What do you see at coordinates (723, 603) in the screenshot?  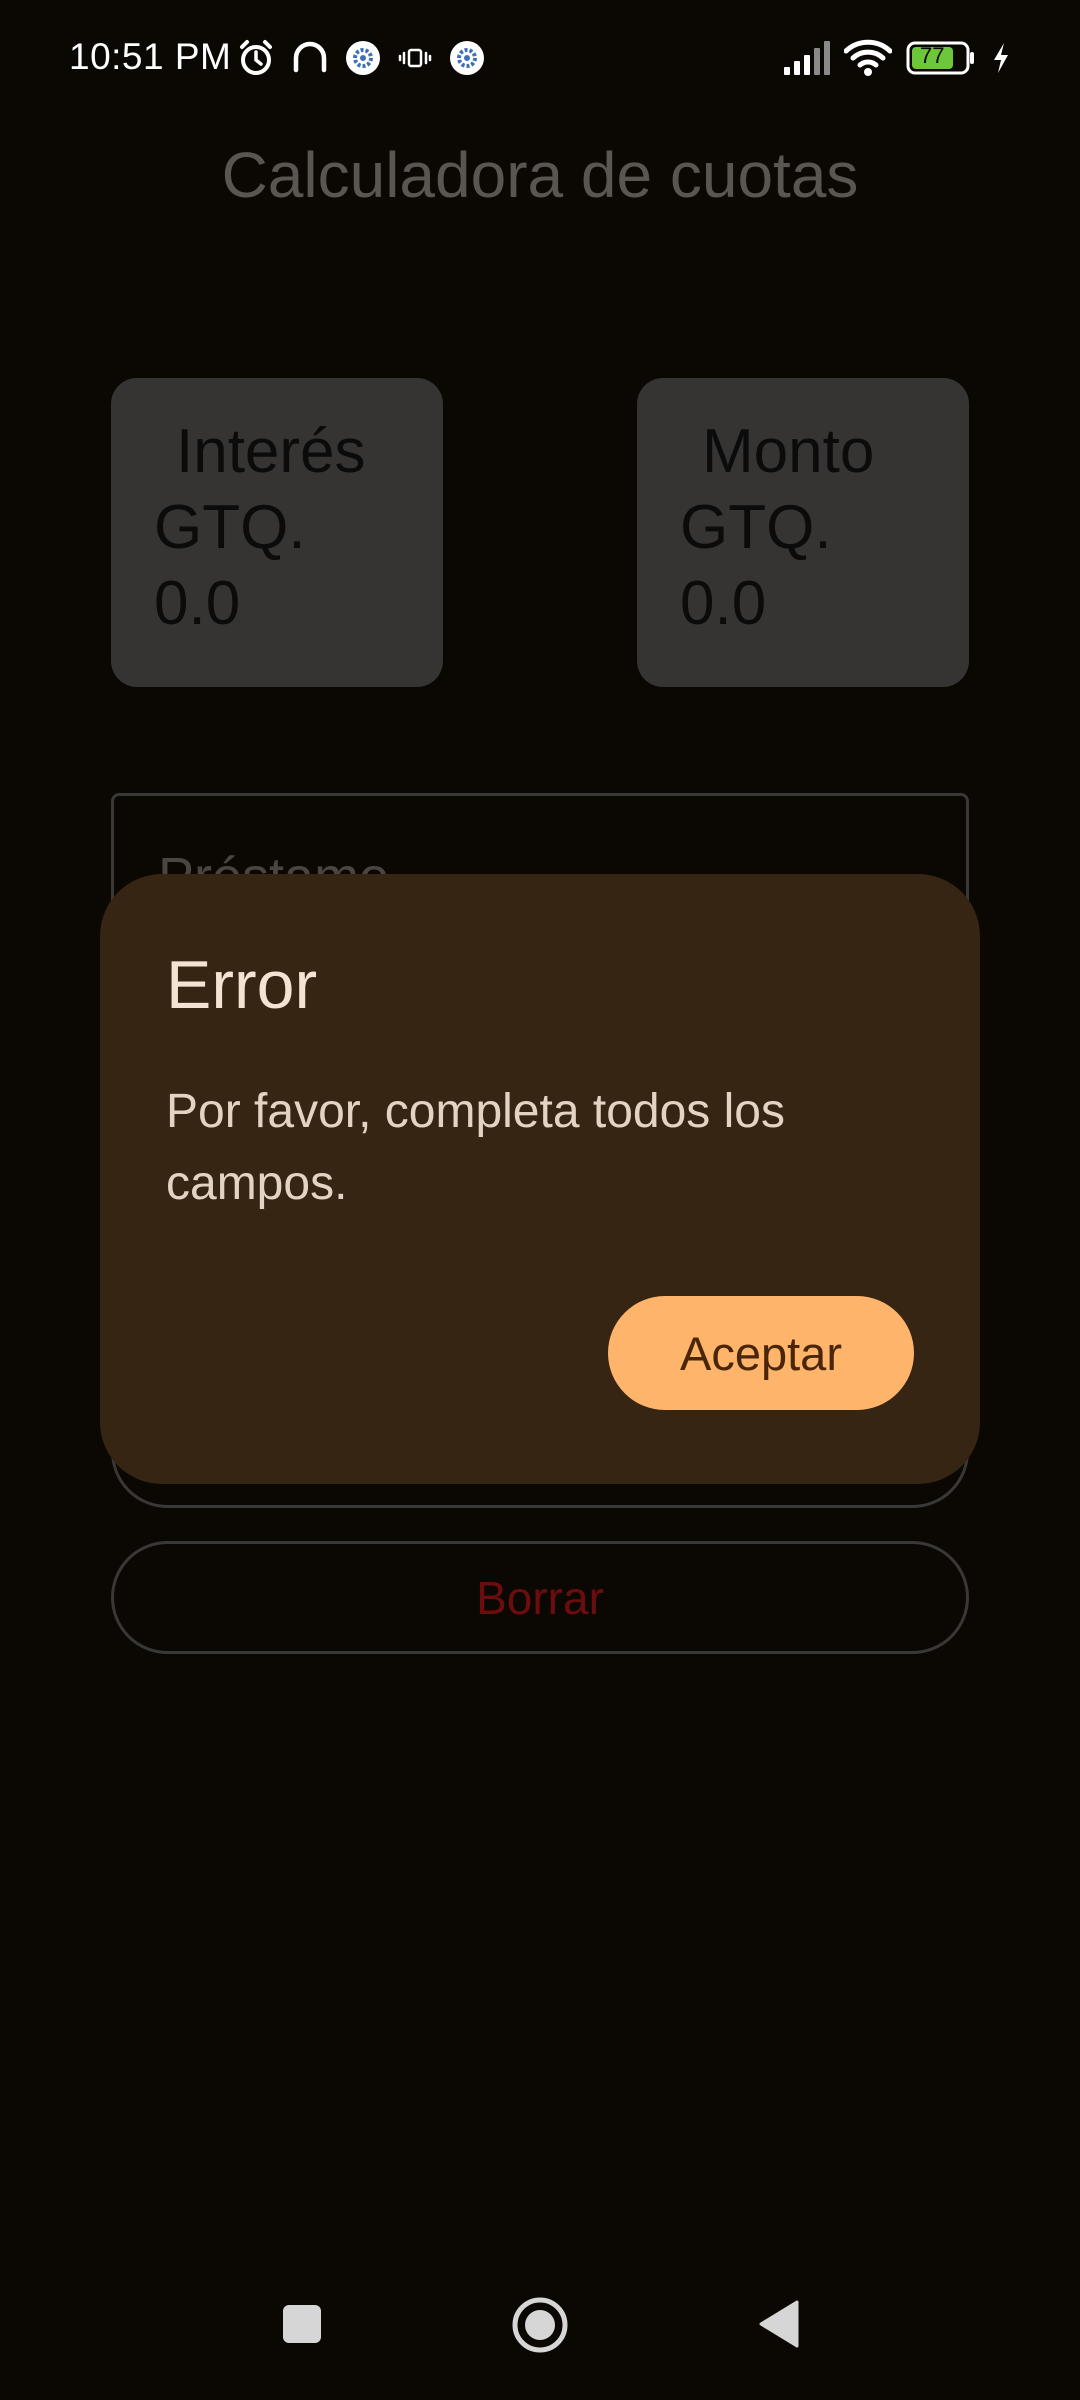 I see `amount-card-value: 0.0` at bounding box center [723, 603].